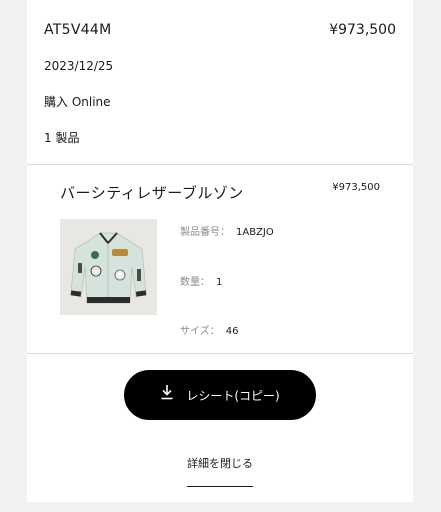  I want to click on detail-label: 製品番号：, so click(205, 232).